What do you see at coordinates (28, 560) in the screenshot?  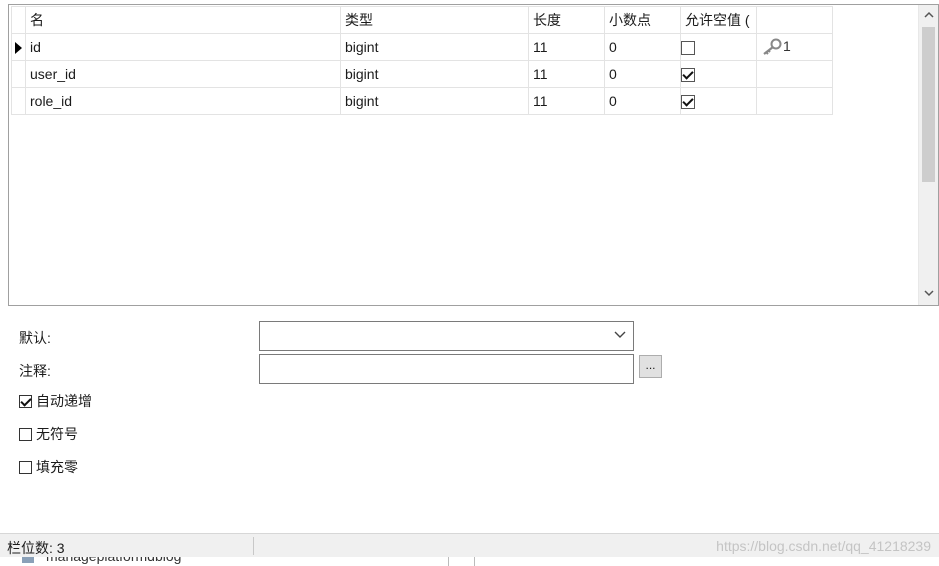 I see `table-icon` at bounding box center [28, 560].